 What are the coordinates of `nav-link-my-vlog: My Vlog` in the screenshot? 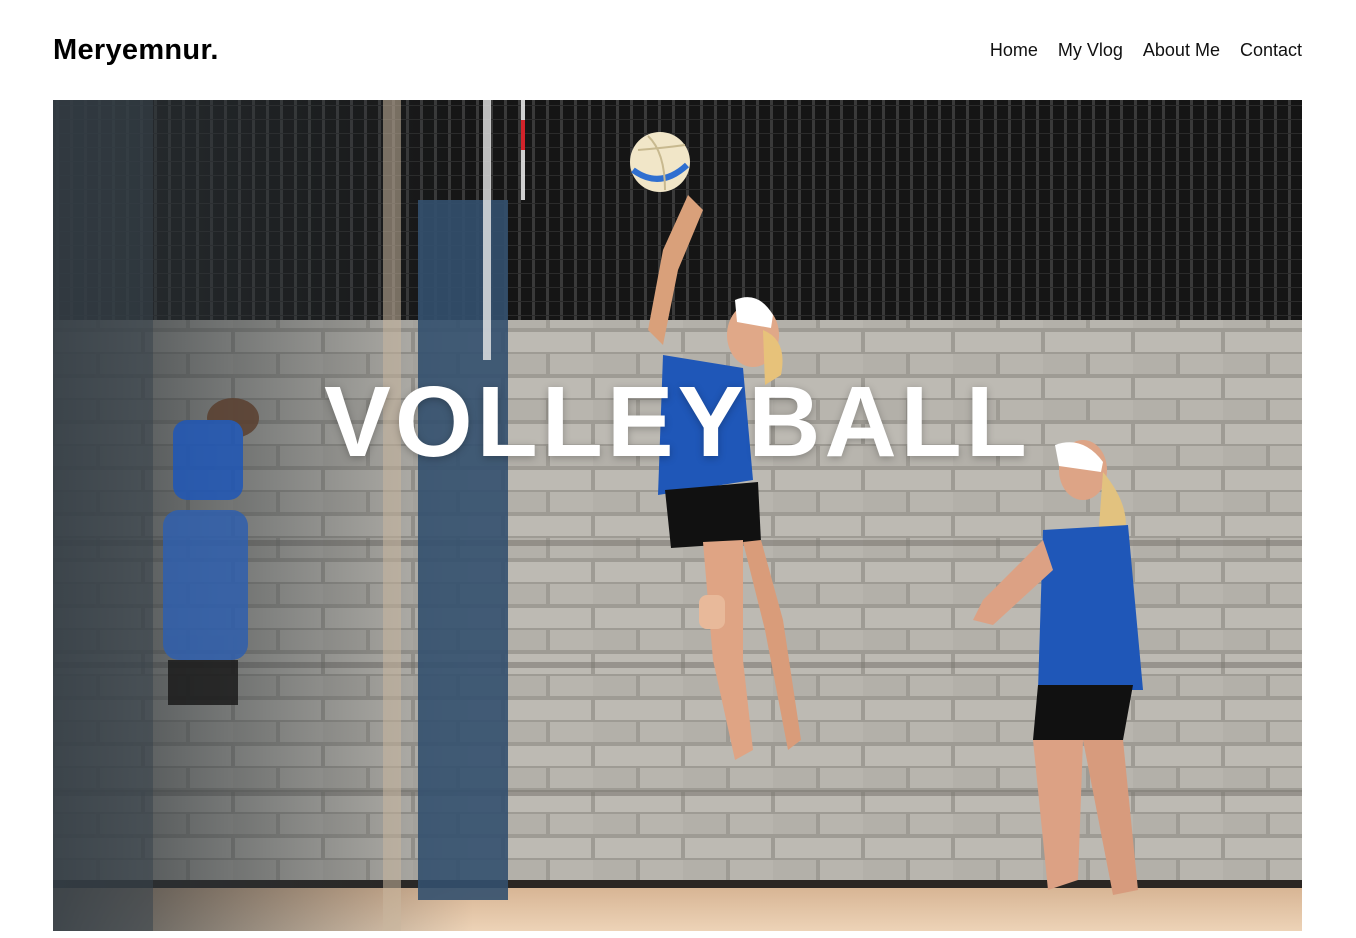 It's located at (1090, 50).